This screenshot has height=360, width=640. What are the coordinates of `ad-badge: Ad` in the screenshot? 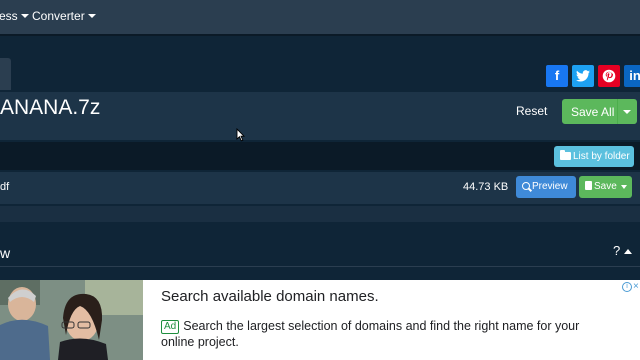 It's located at (170, 327).